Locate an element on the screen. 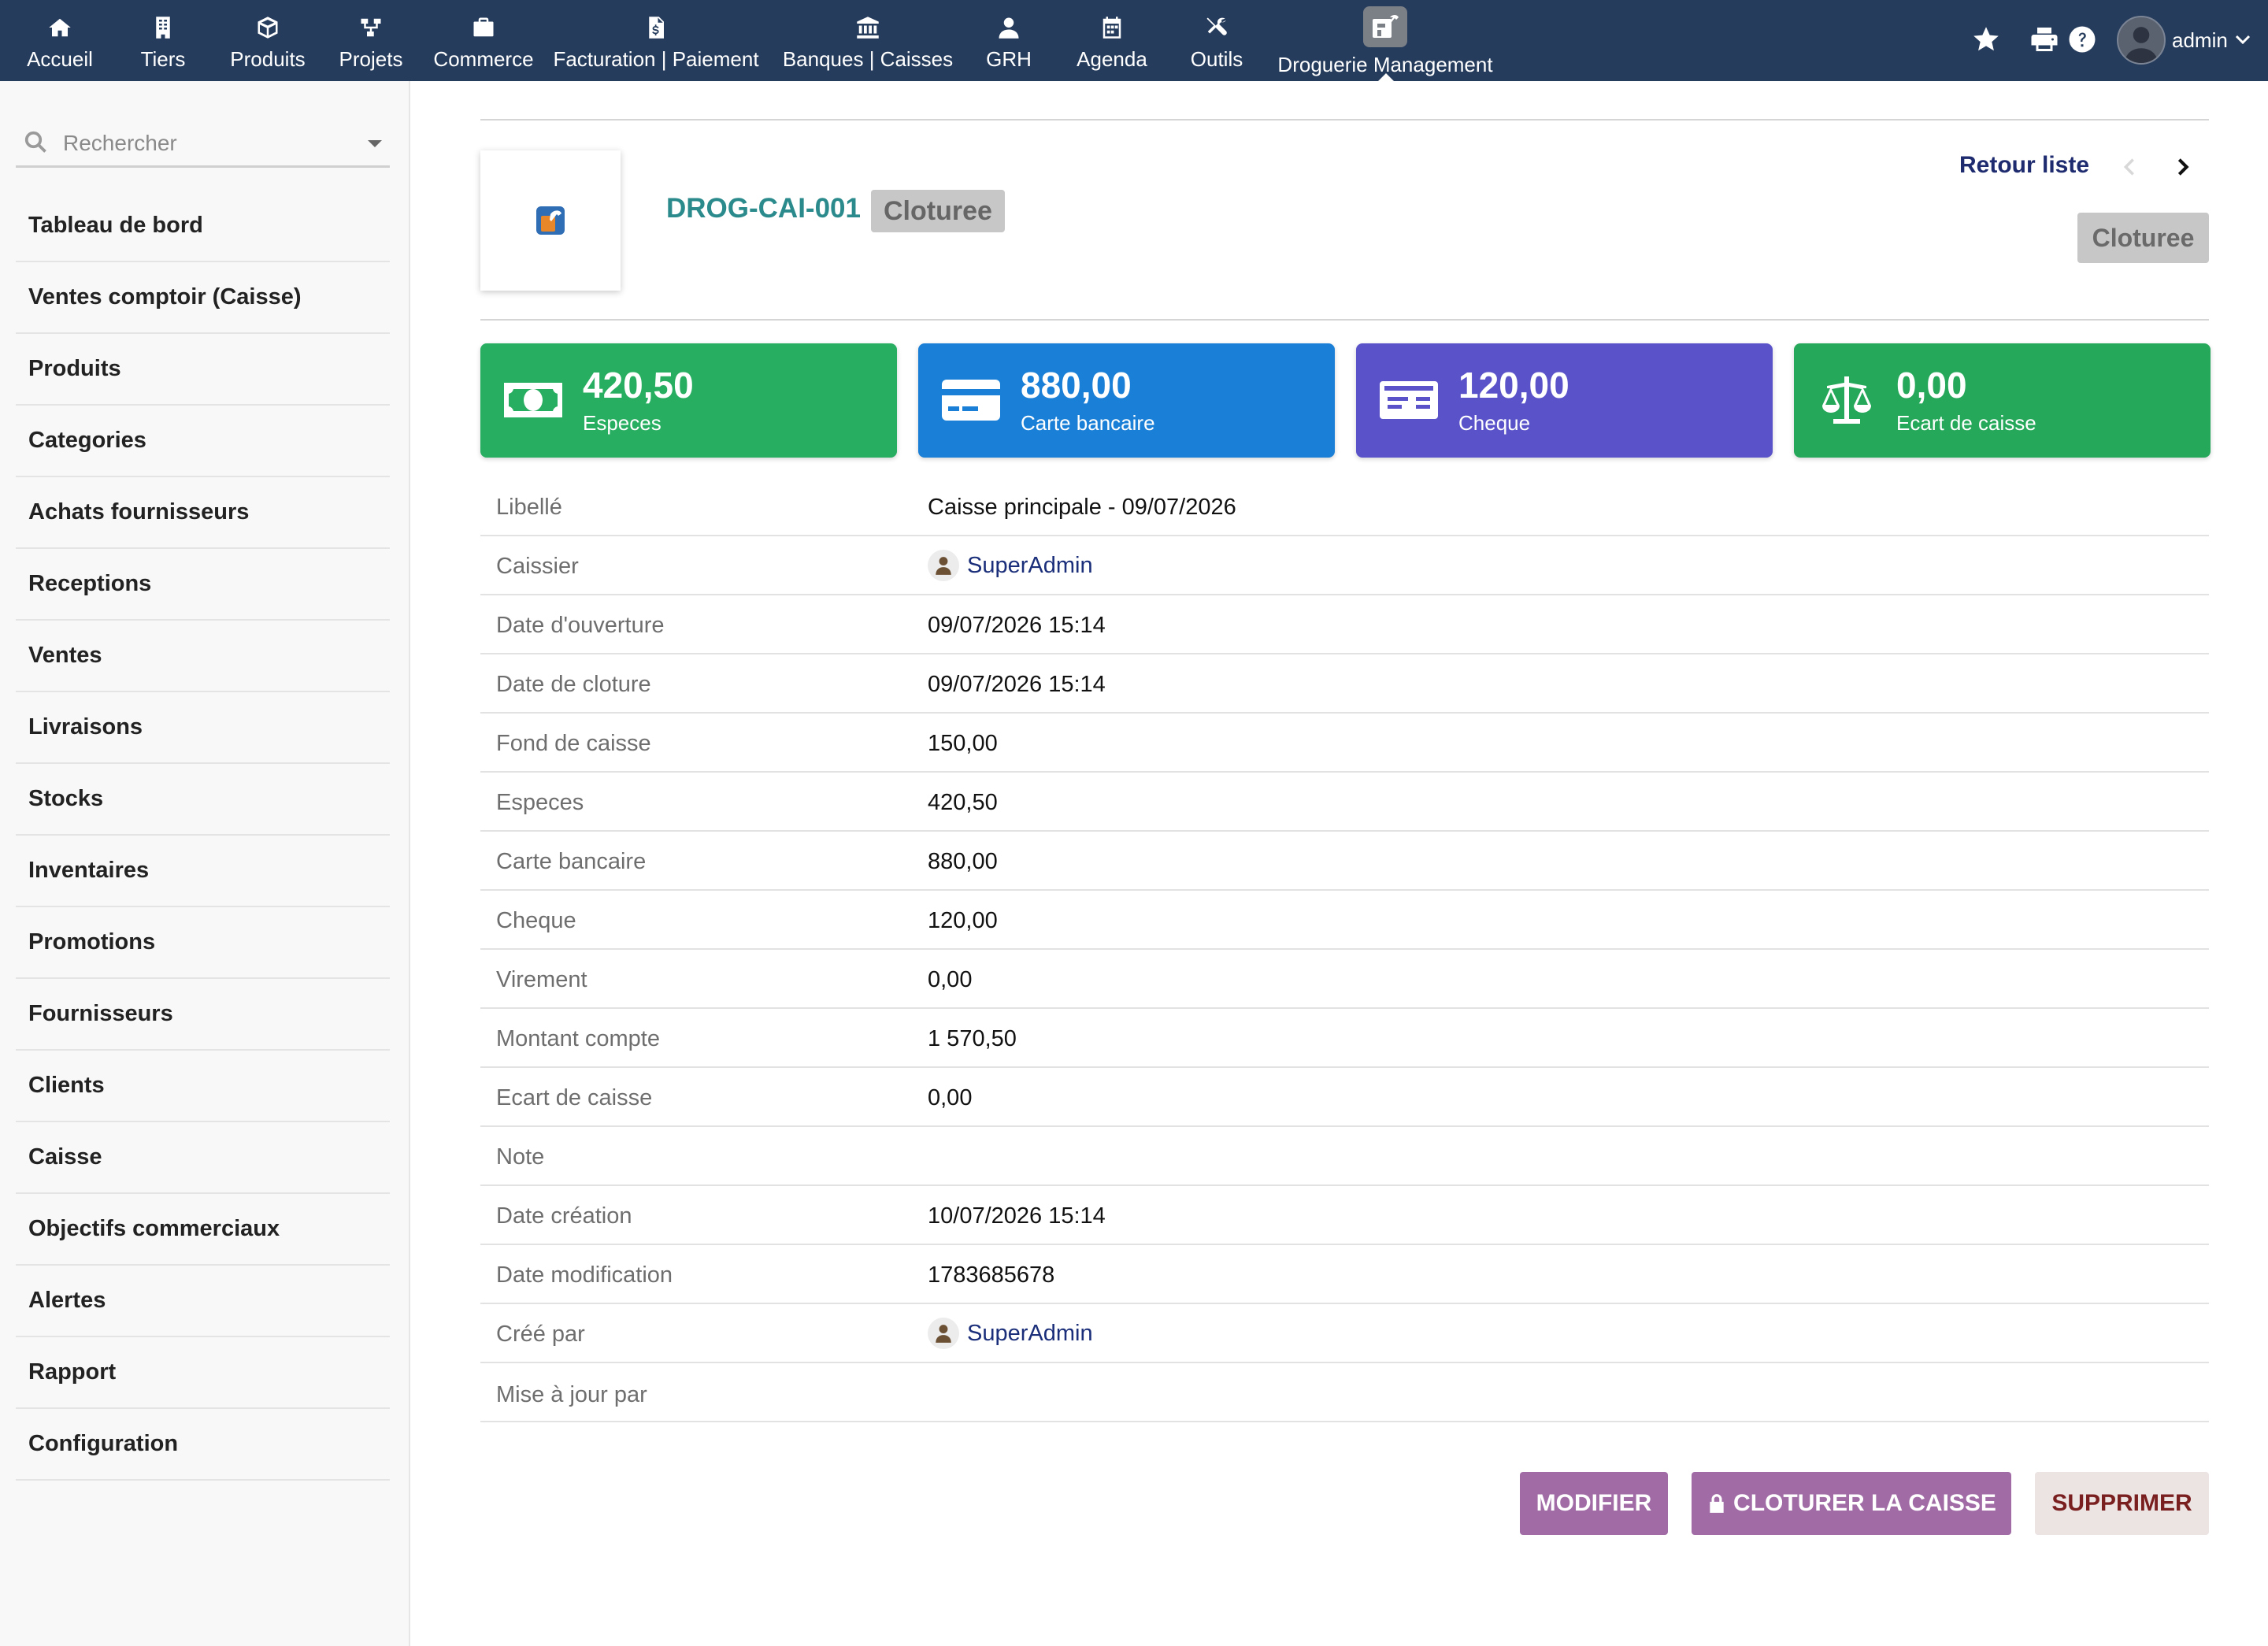 The width and height of the screenshot is (2268, 1646). detail-label: Fond de caisse is located at coordinates (573, 743).